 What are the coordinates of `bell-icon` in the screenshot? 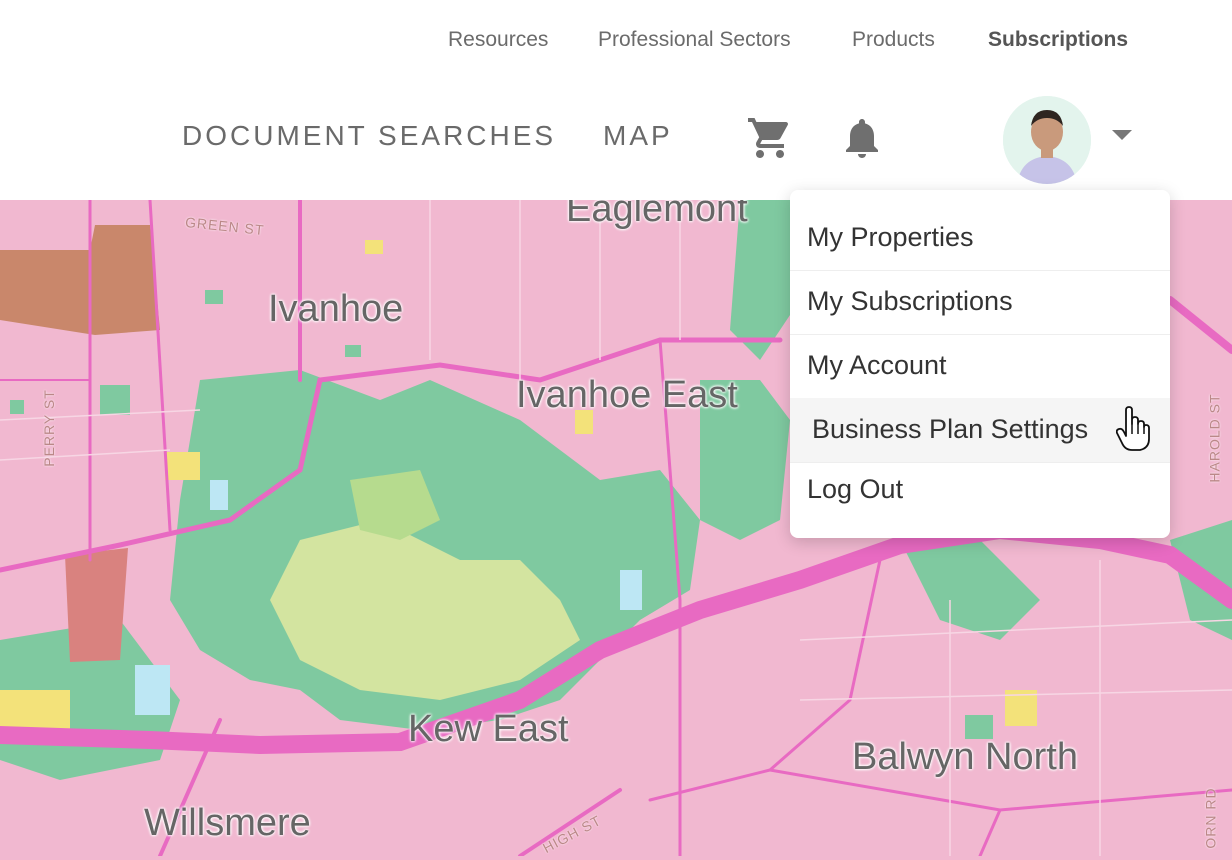 It's located at (862, 138).